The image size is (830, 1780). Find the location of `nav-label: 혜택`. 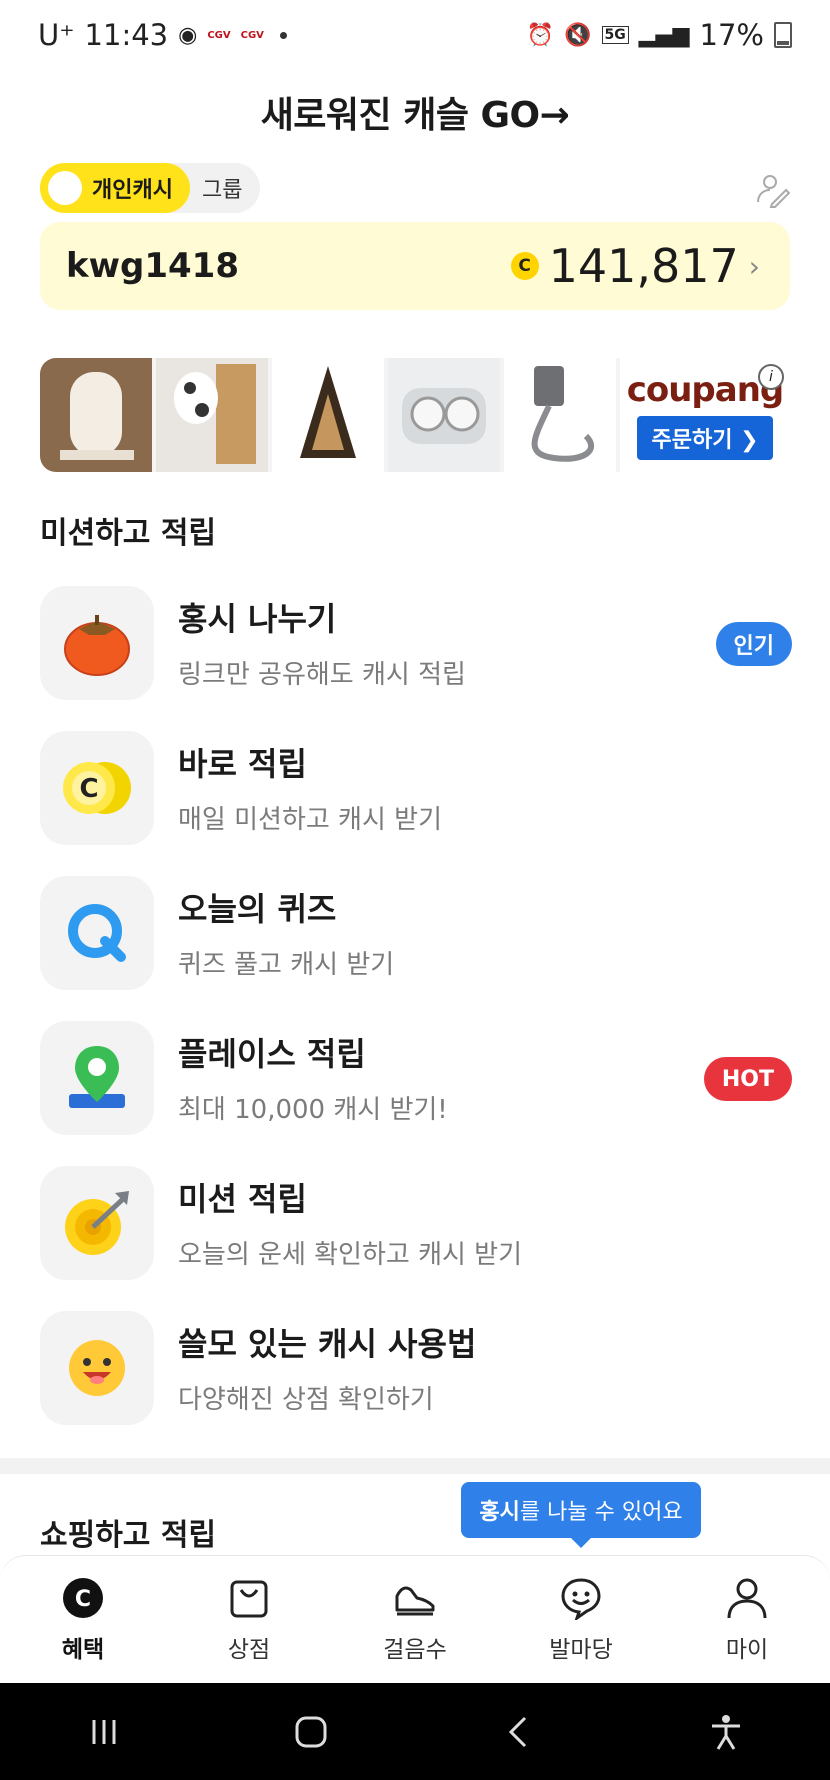

nav-label: 혜택 is located at coordinates (83, 1650).